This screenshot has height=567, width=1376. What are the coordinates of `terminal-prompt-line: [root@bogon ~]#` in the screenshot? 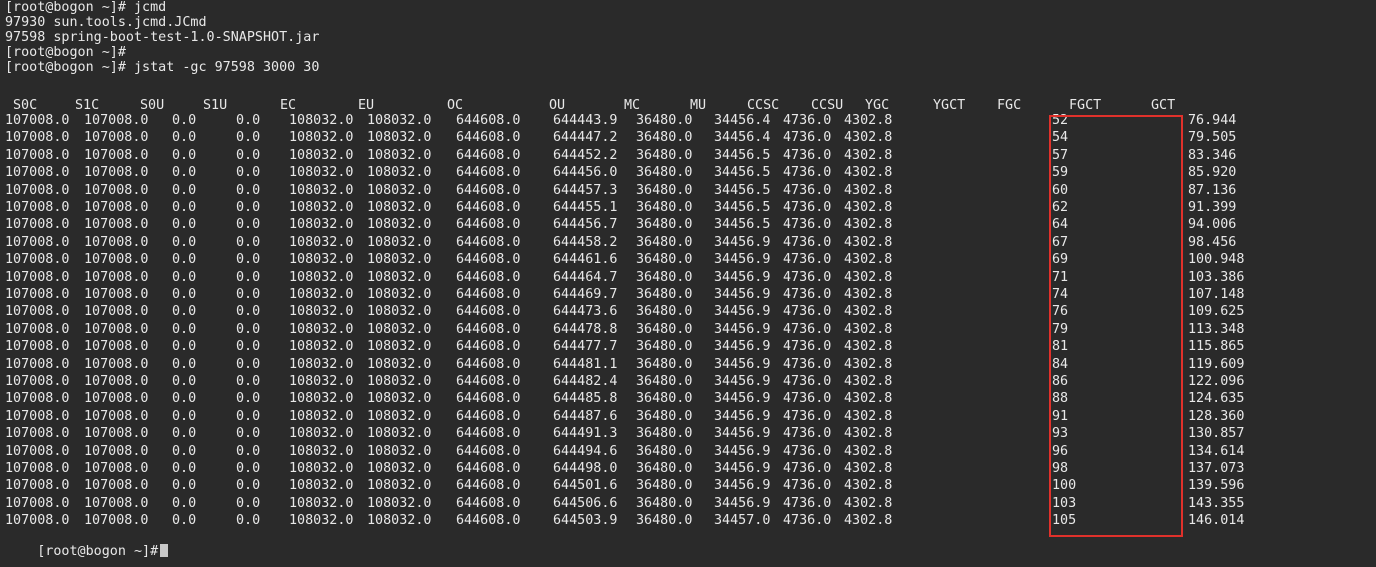 It's located at (87, 544).